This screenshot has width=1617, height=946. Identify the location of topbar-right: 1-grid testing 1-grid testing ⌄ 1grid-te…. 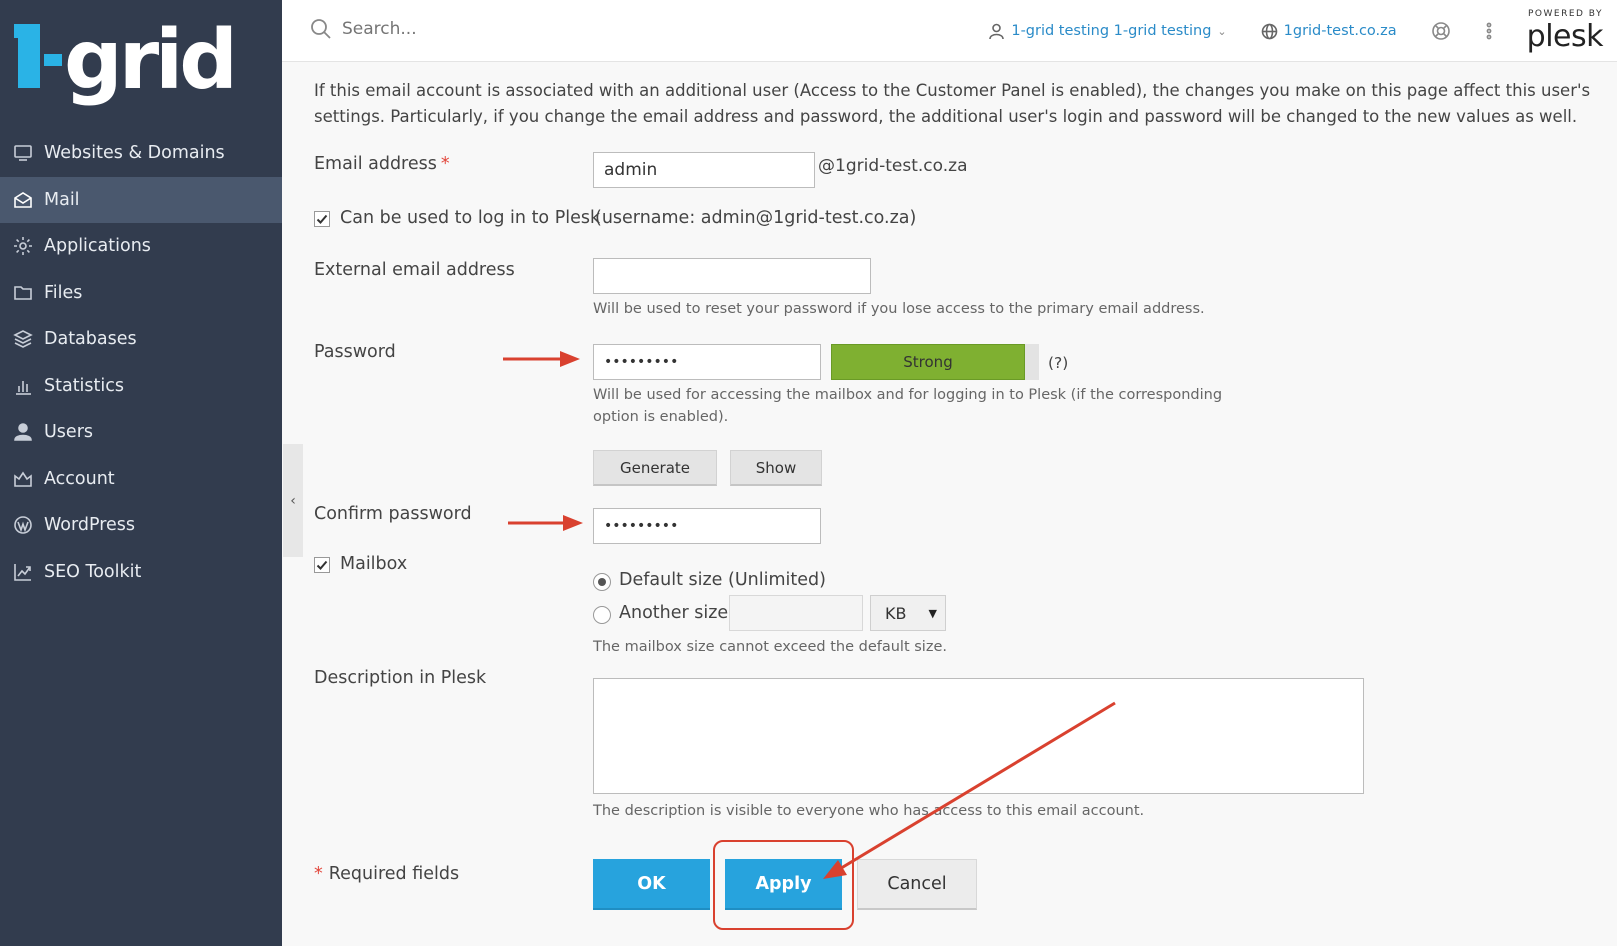
(1302, 31).